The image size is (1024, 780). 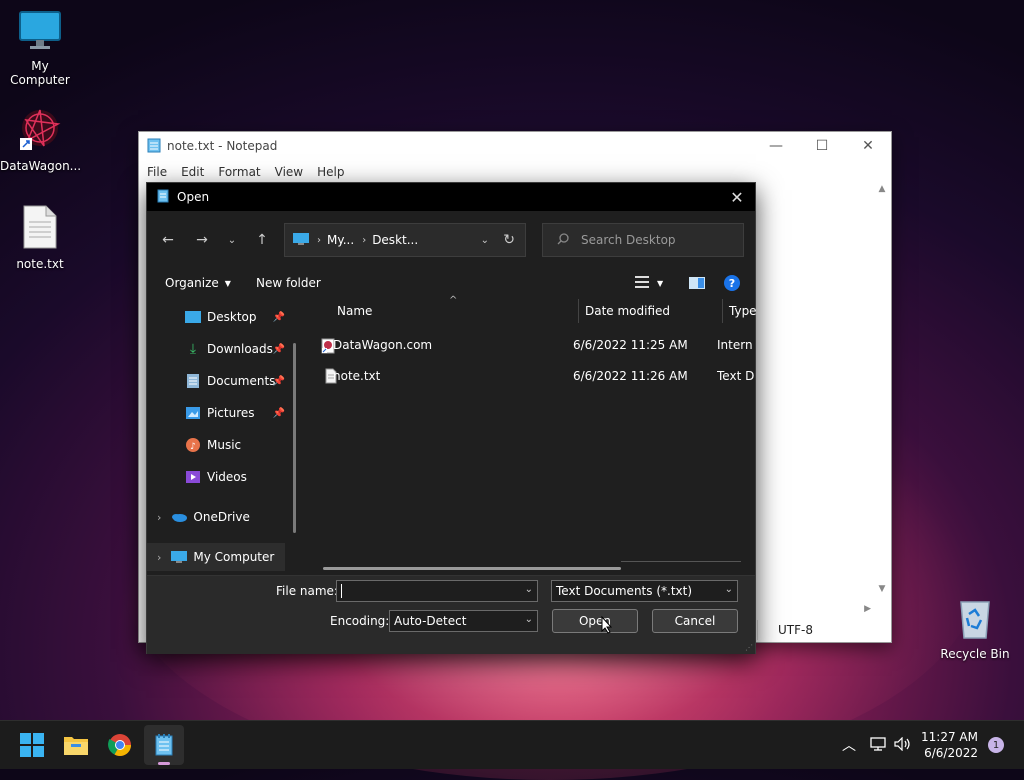 What do you see at coordinates (198, 283) in the screenshot?
I see `organize-button: Organize ▼` at bounding box center [198, 283].